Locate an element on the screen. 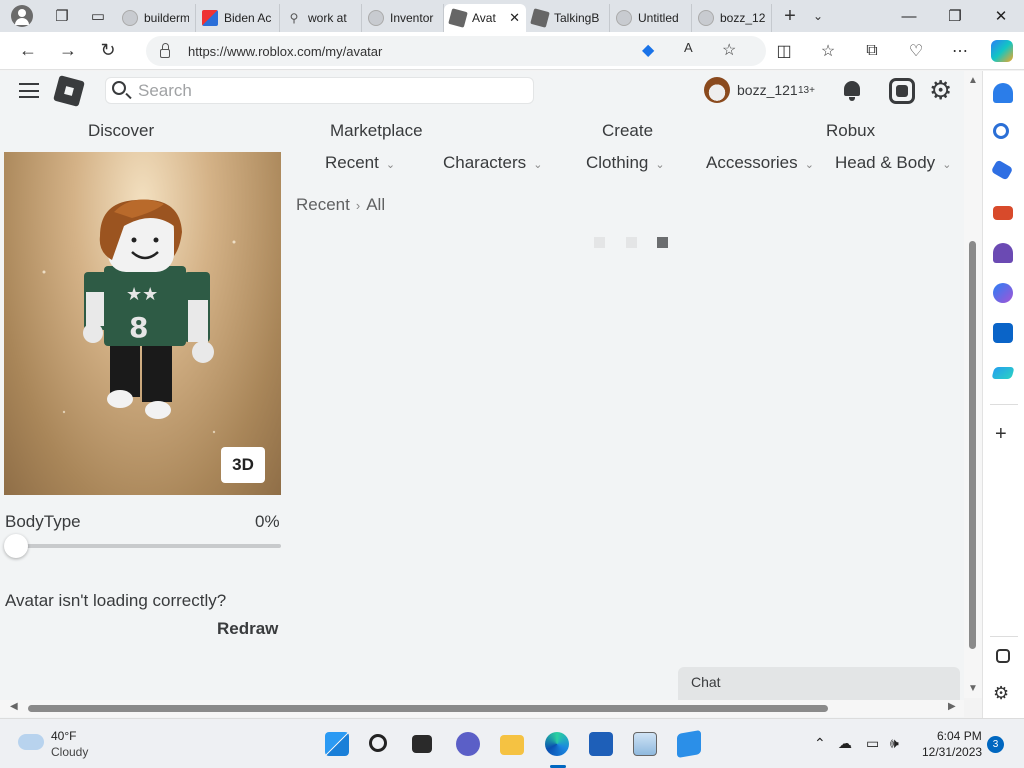 The height and width of the screenshot is (768, 1024). scroll-right-arrow-icon: ▶ is located at coordinates (952, 706).